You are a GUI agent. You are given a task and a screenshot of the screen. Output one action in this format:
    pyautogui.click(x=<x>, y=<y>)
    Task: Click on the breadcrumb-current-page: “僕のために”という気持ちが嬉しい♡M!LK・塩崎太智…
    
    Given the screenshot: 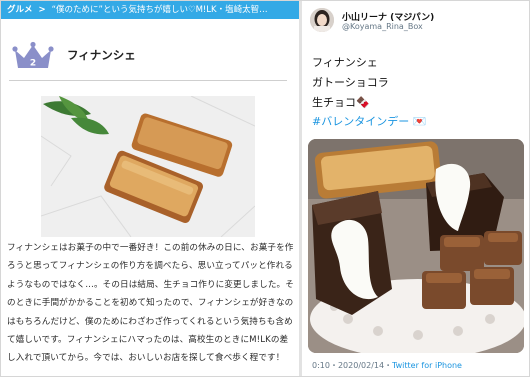 What is the action you would take?
    pyautogui.click(x=160, y=10)
    